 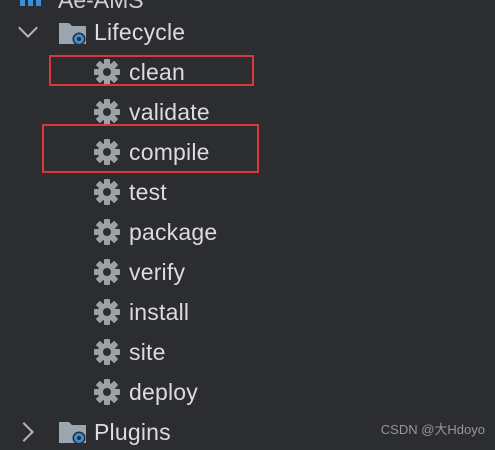 What do you see at coordinates (247, 32) in the screenshot?
I see `tree-node-lifecycle: Lifecycle` at bounding box center [247, 32].